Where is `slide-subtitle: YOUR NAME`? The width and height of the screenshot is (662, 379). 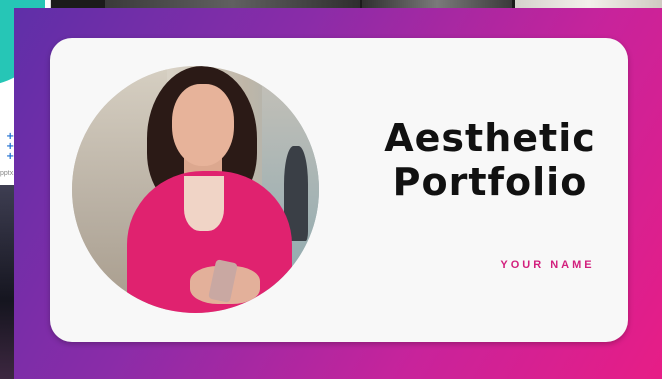
slide-subtitle: YOUR NAME is located at coordinates (547, 265).